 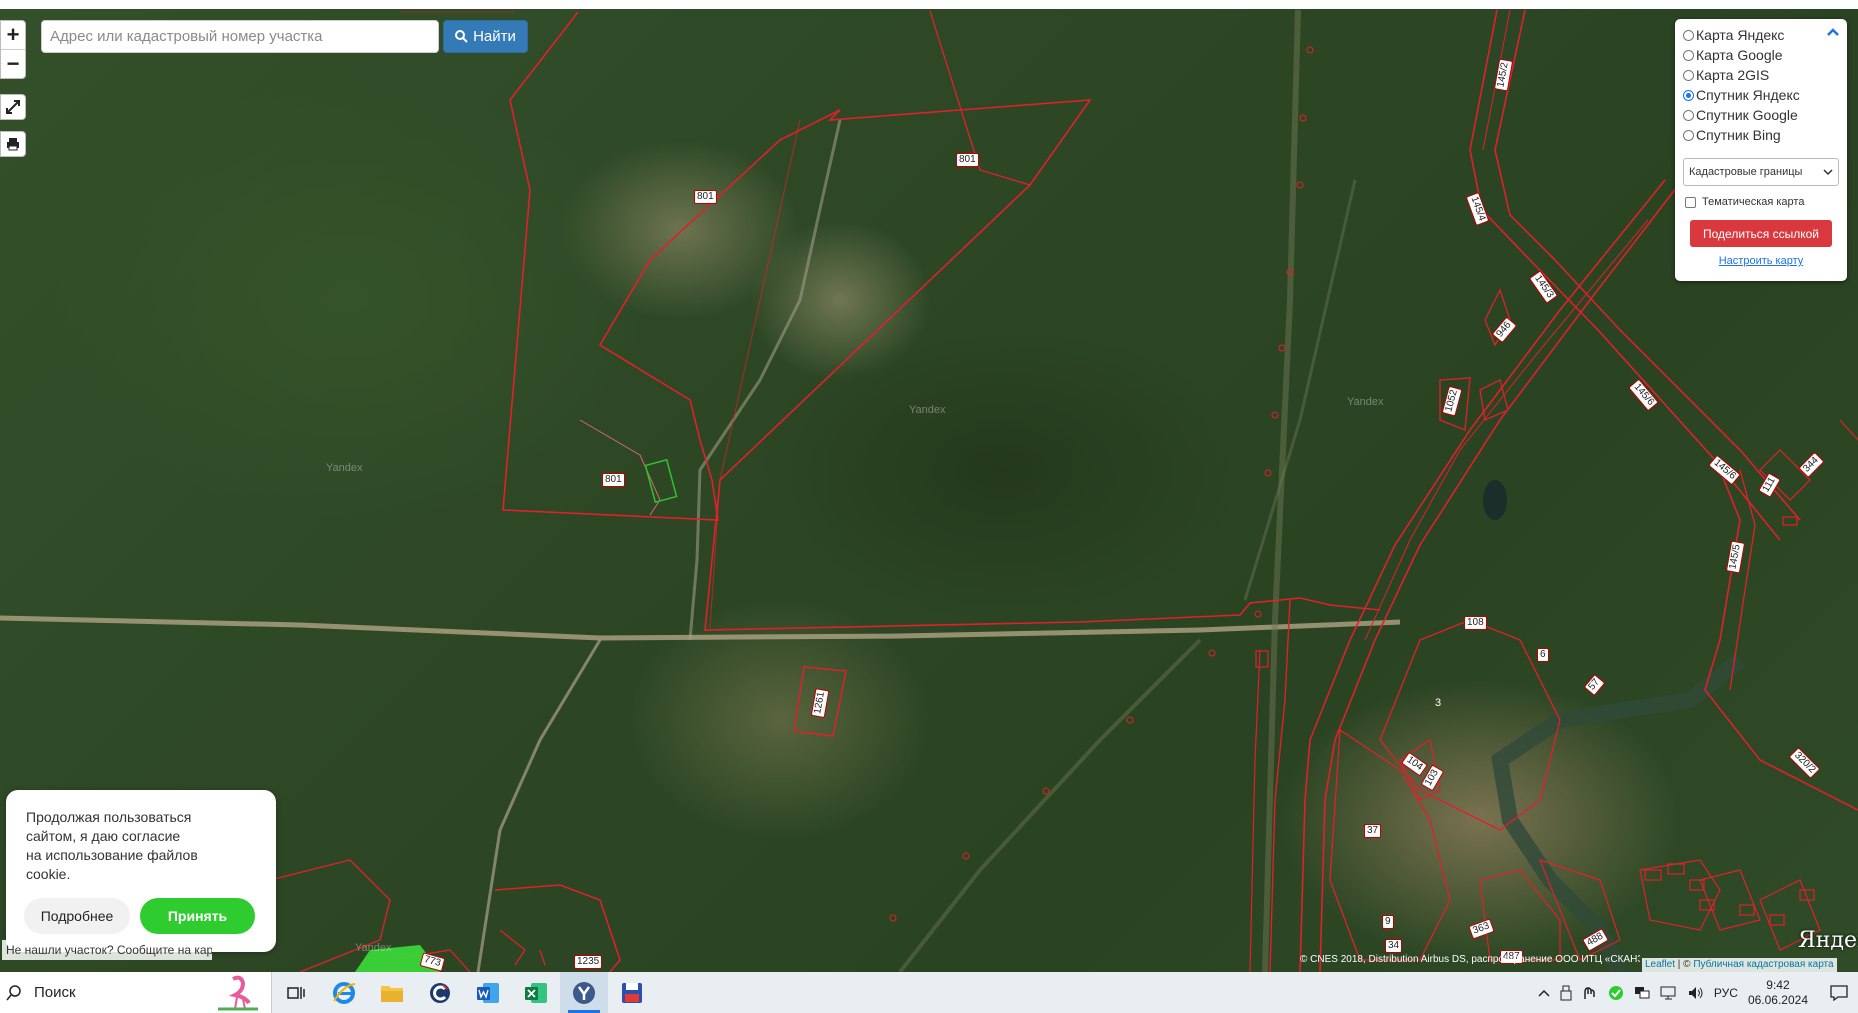 I want to click on clock-time: 9:42, so click(x=1778, y=984).